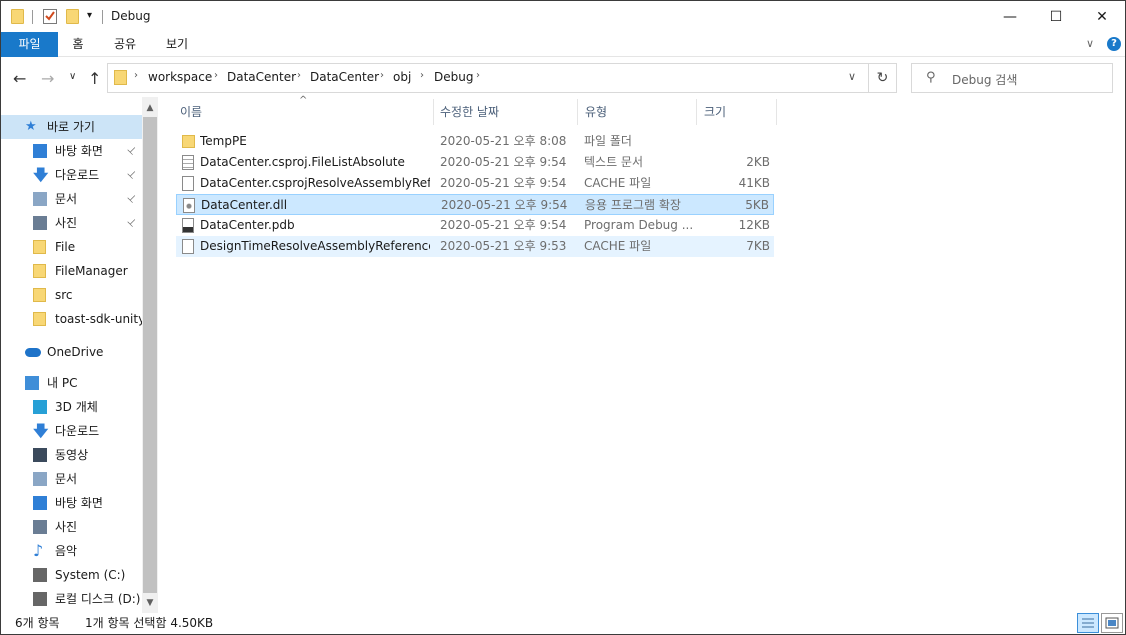 The width and height of the screenshot is (1126, 635). Describe the element at coordinates (191, 112) in the screenshot. I see `column-header-name: 이름` at that location.